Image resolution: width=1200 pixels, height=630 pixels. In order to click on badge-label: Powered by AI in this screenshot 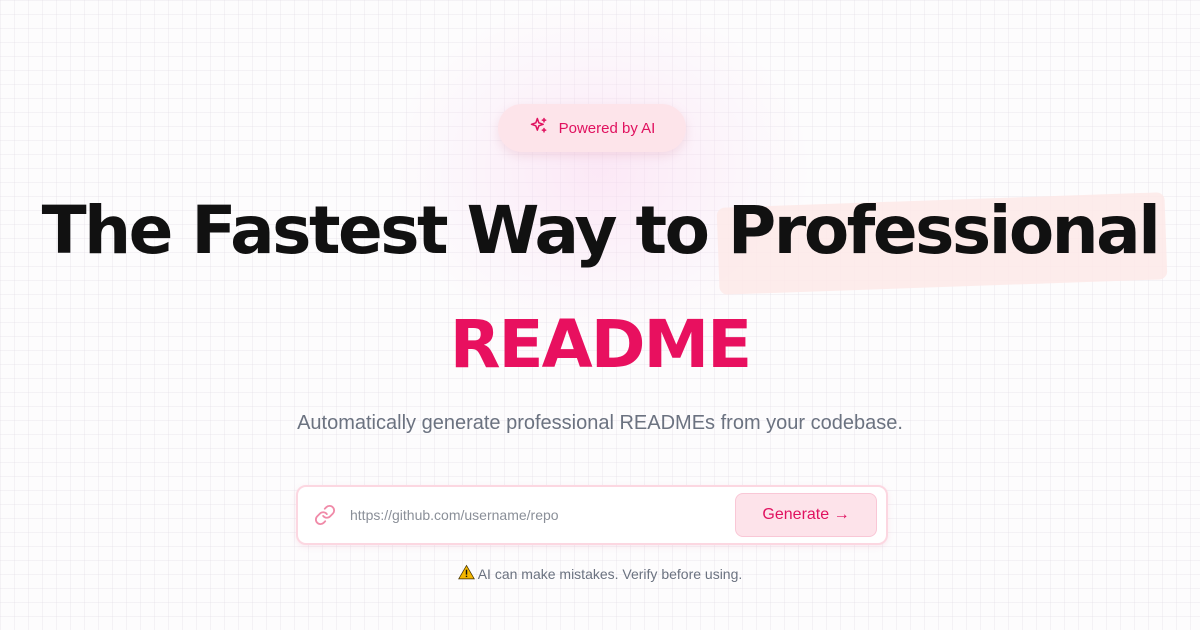, I will do `click(607, 128)`.